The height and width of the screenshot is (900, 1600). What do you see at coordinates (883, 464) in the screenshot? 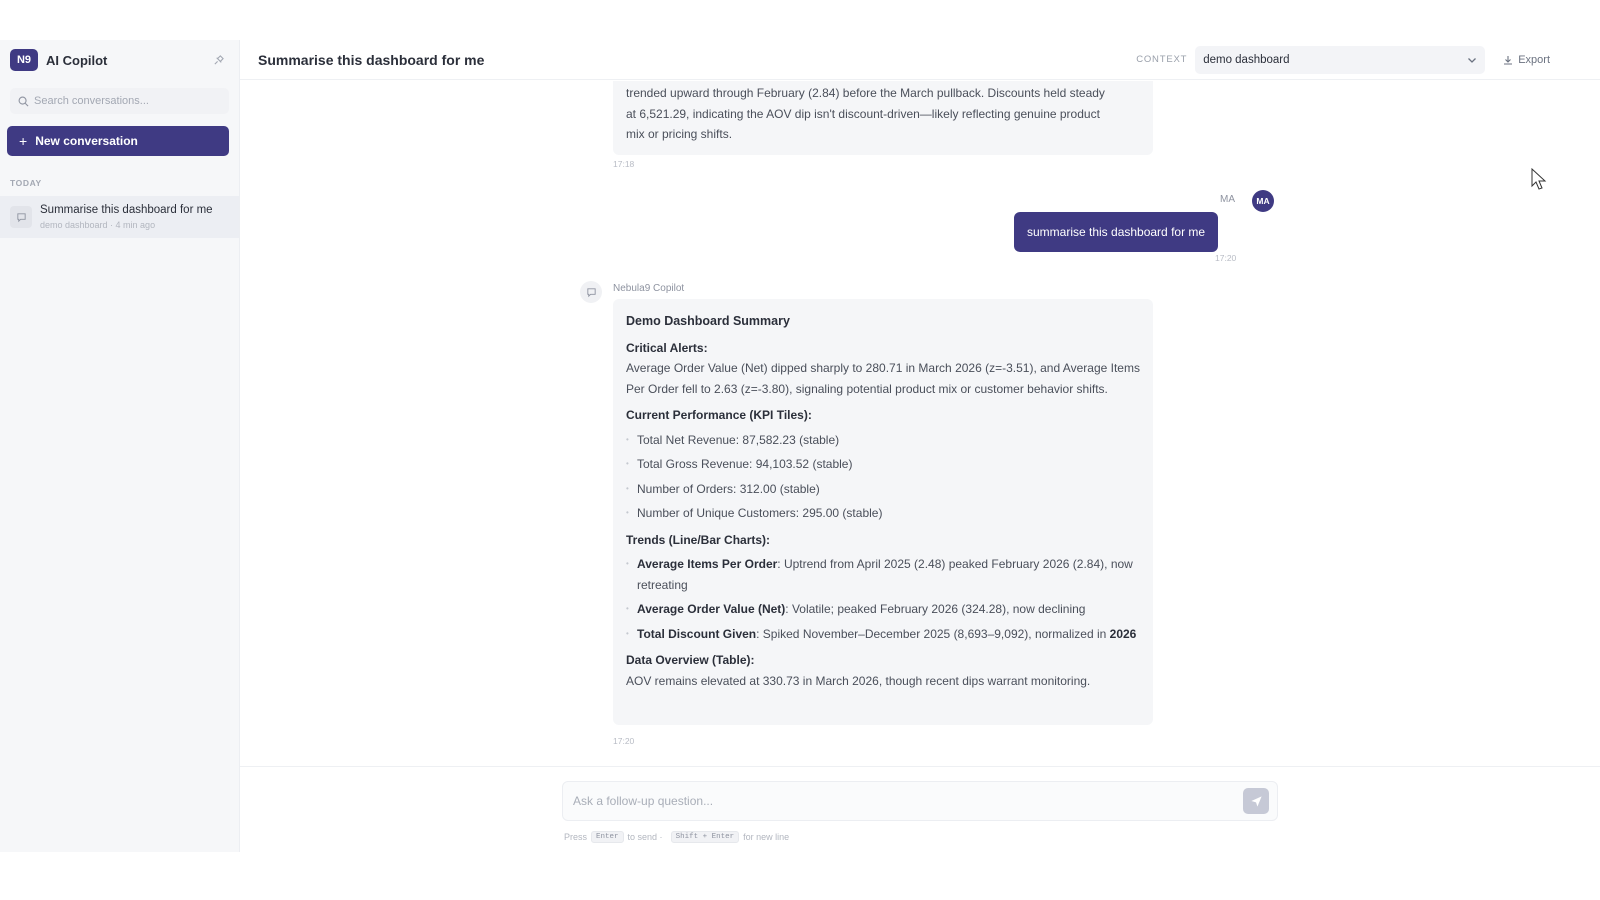
I see `list-item: Total Gross Revenue: 94,103.52 (stable)` at bounding box center [883, 464].